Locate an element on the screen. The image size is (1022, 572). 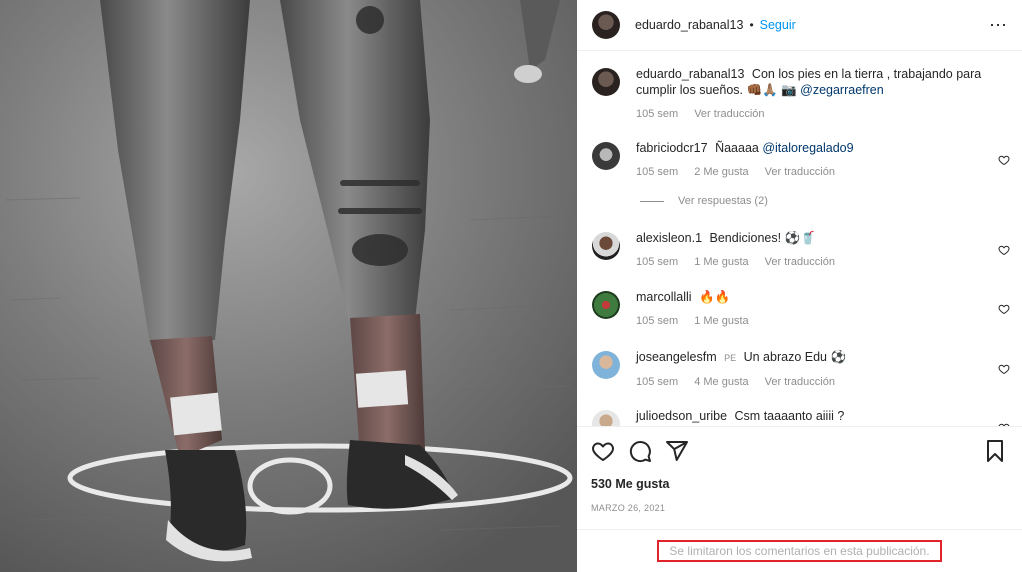
save-bookmark-icon is located at coordinates (995, 451).